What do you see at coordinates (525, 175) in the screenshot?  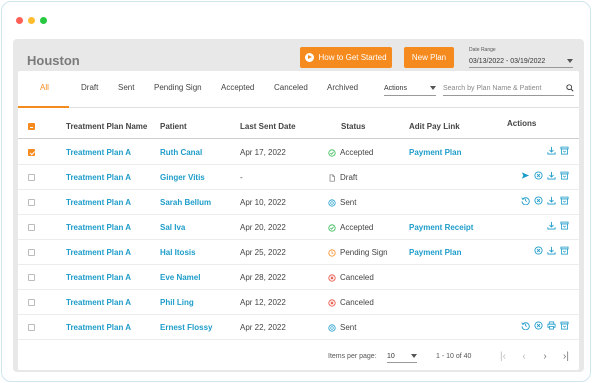 I see `send-icon` at bounding box center [525, 175].